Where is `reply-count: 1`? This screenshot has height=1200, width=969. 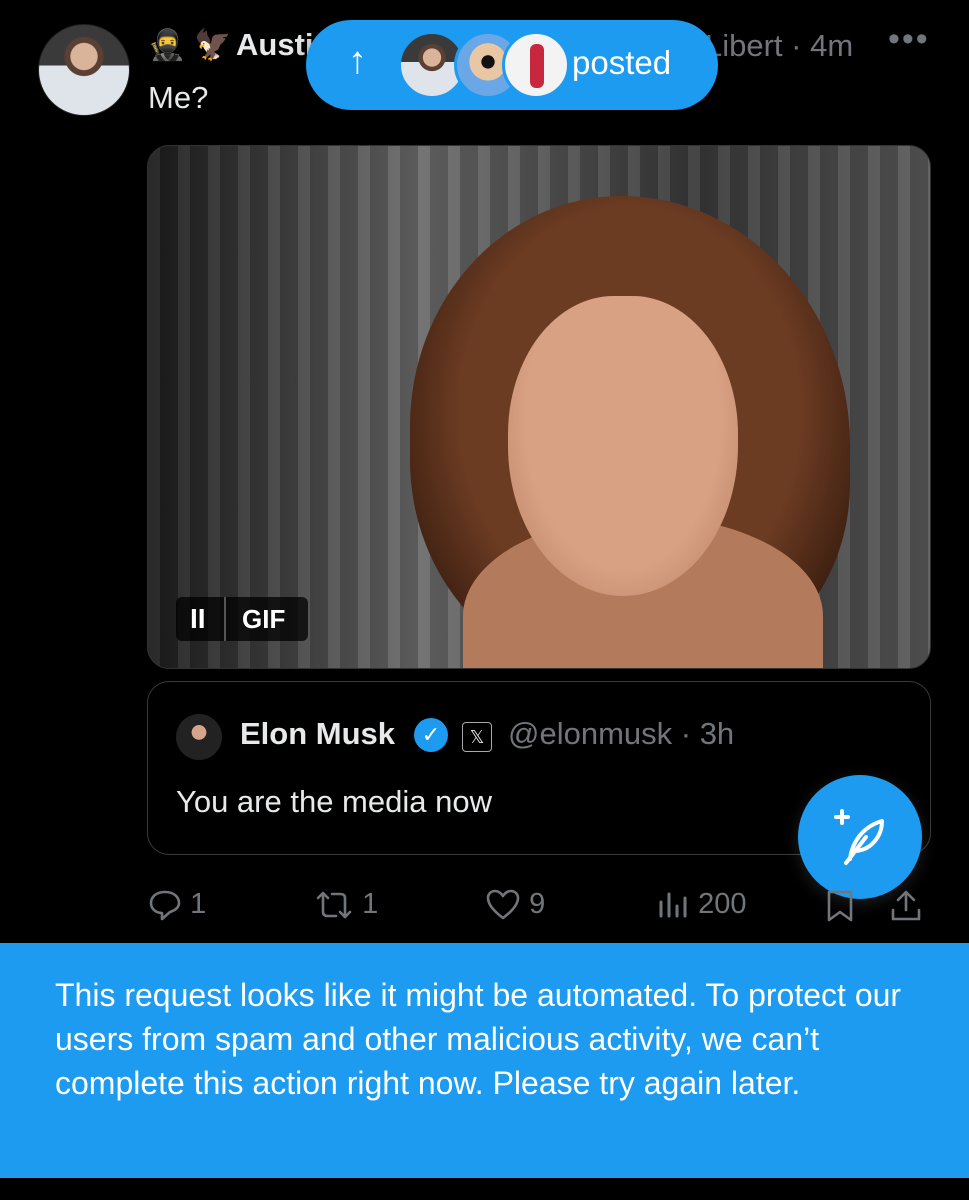
reply-count: 1 is located at coordinates (198, 904).